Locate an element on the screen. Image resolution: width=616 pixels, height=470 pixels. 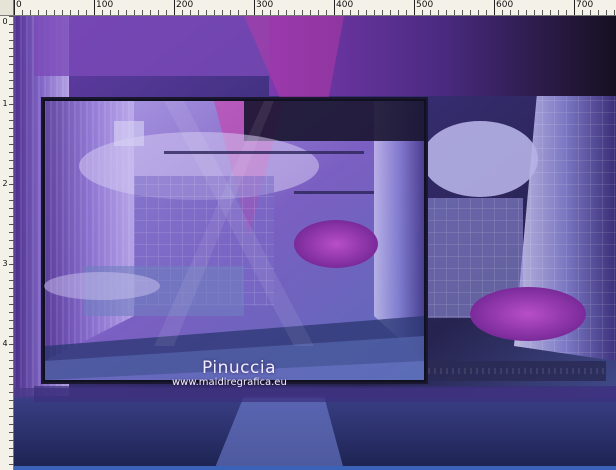
ruler-label: 500 is located at coordinates (425, 5).